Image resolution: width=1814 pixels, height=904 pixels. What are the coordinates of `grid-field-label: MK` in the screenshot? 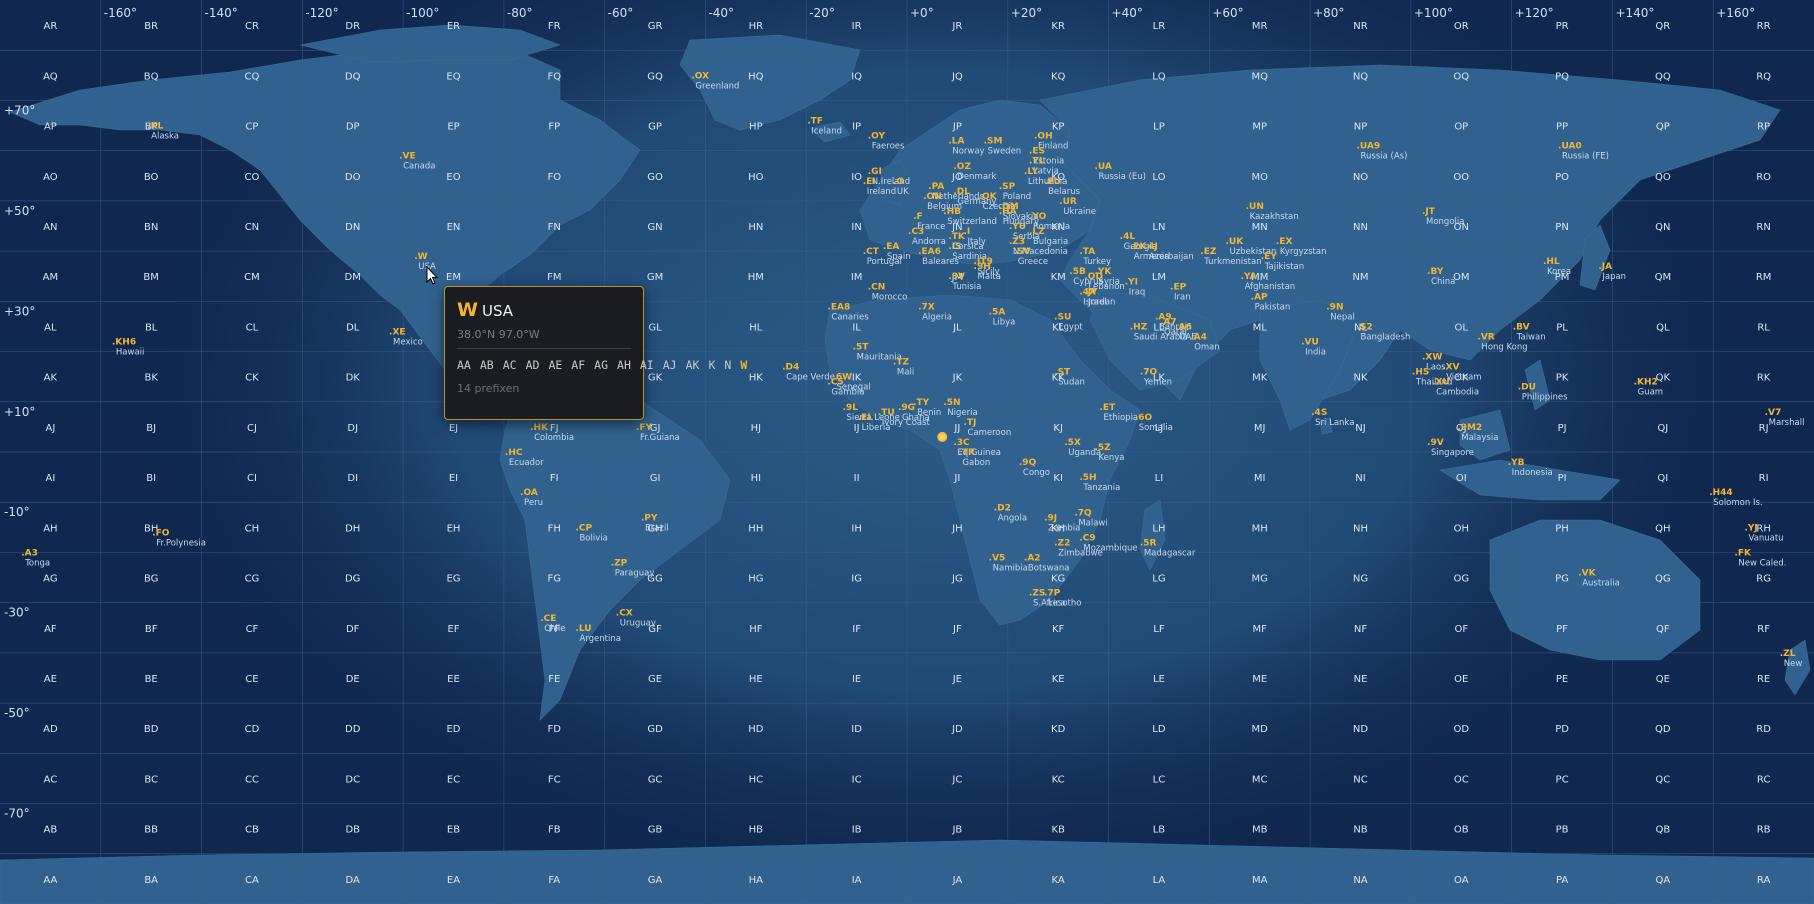 It's located at (1260, 378).